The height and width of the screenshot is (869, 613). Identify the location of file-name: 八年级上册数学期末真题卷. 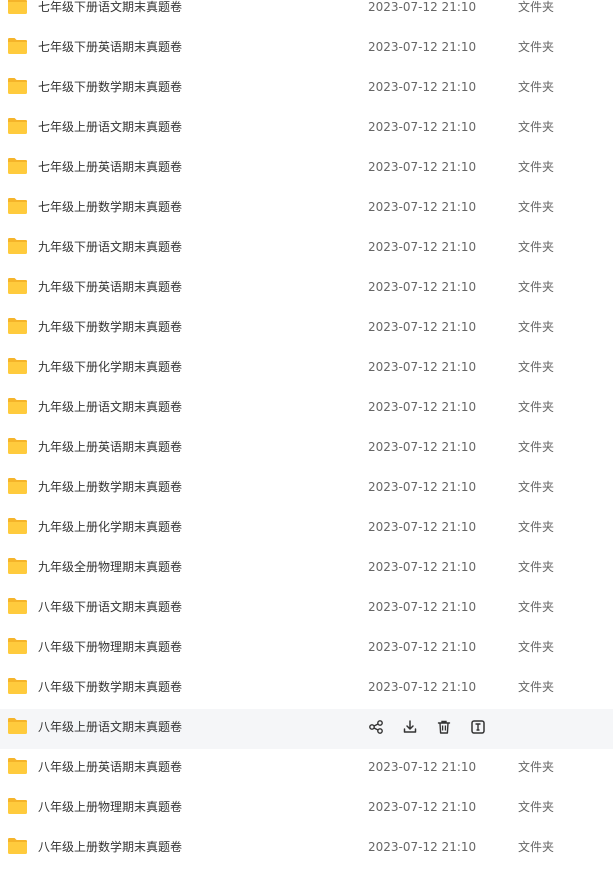
(110, 847).